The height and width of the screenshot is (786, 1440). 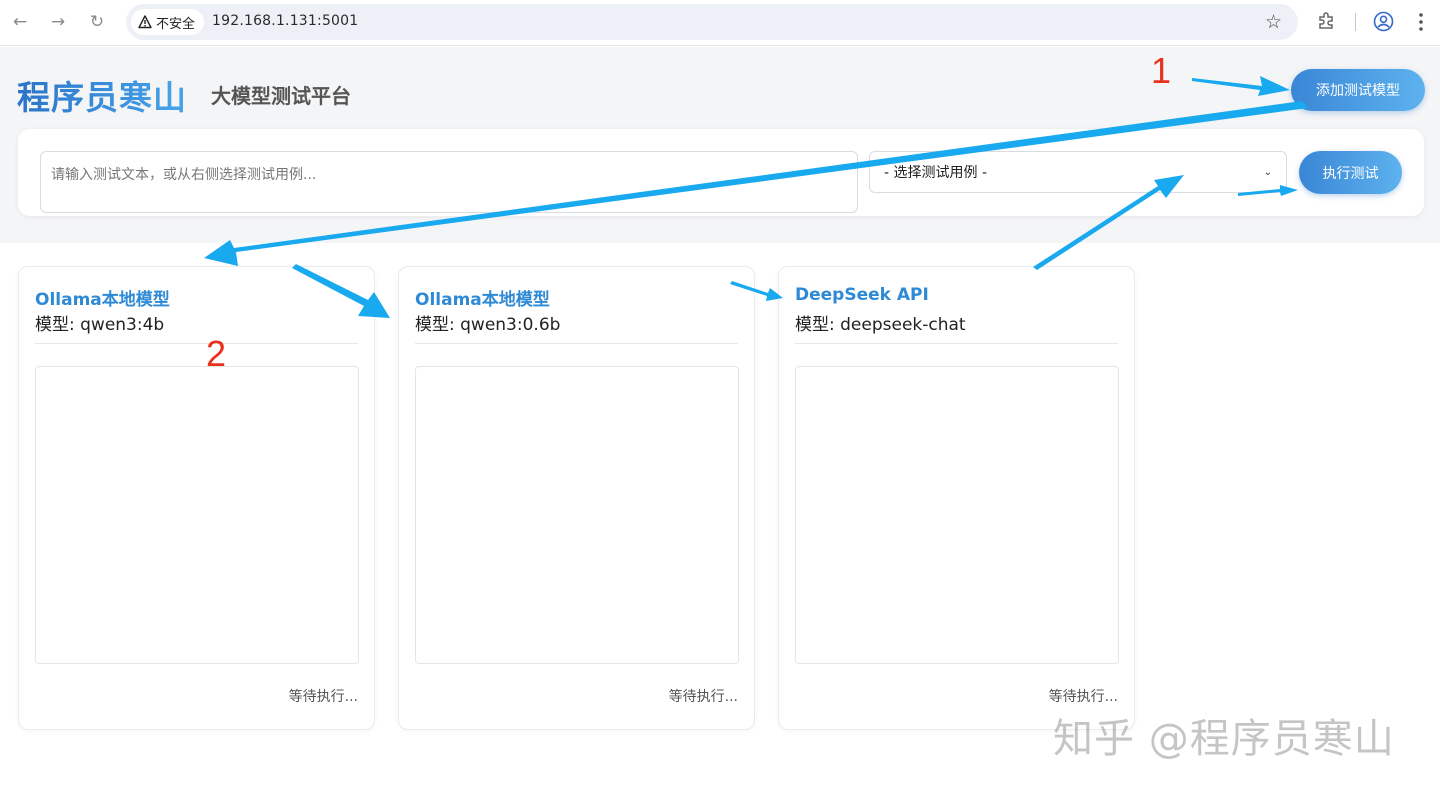 What do you see at coordinates (1383, 21) in the screenshot?
I see `profile-icon` at bounding box center [1383, 21].